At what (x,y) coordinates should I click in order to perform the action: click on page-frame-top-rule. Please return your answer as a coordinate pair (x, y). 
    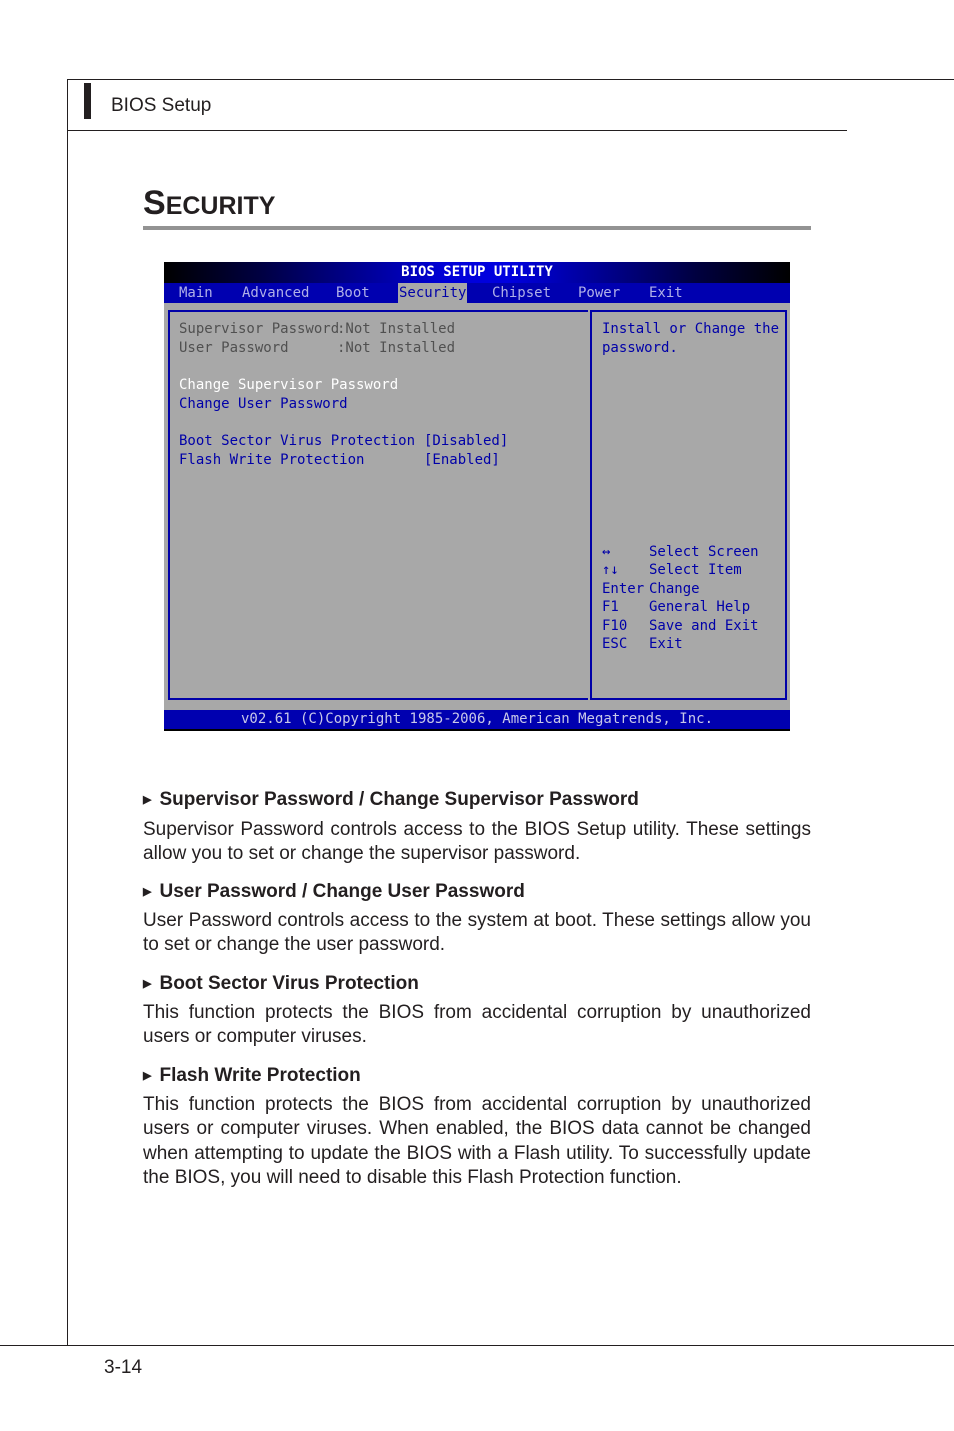
    Looking at the image, I should click on (510, 79).